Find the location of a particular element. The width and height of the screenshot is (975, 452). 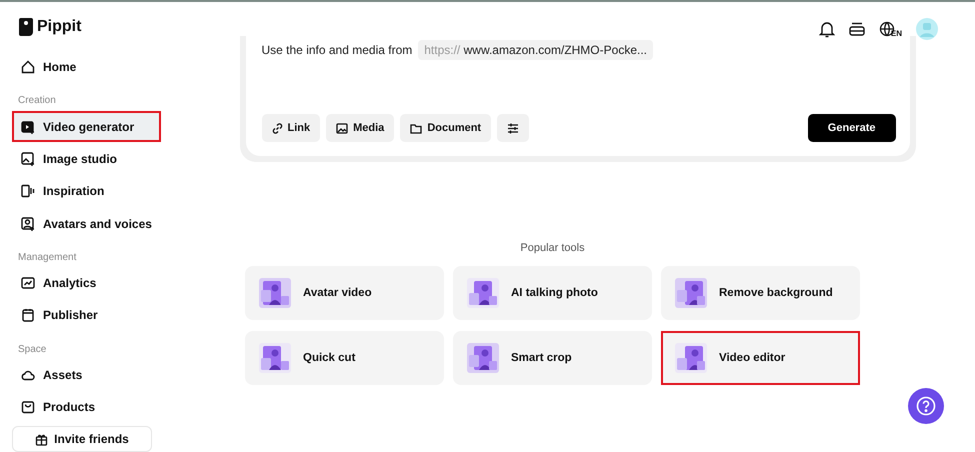

person-icon is located at coordinates (28, 223).